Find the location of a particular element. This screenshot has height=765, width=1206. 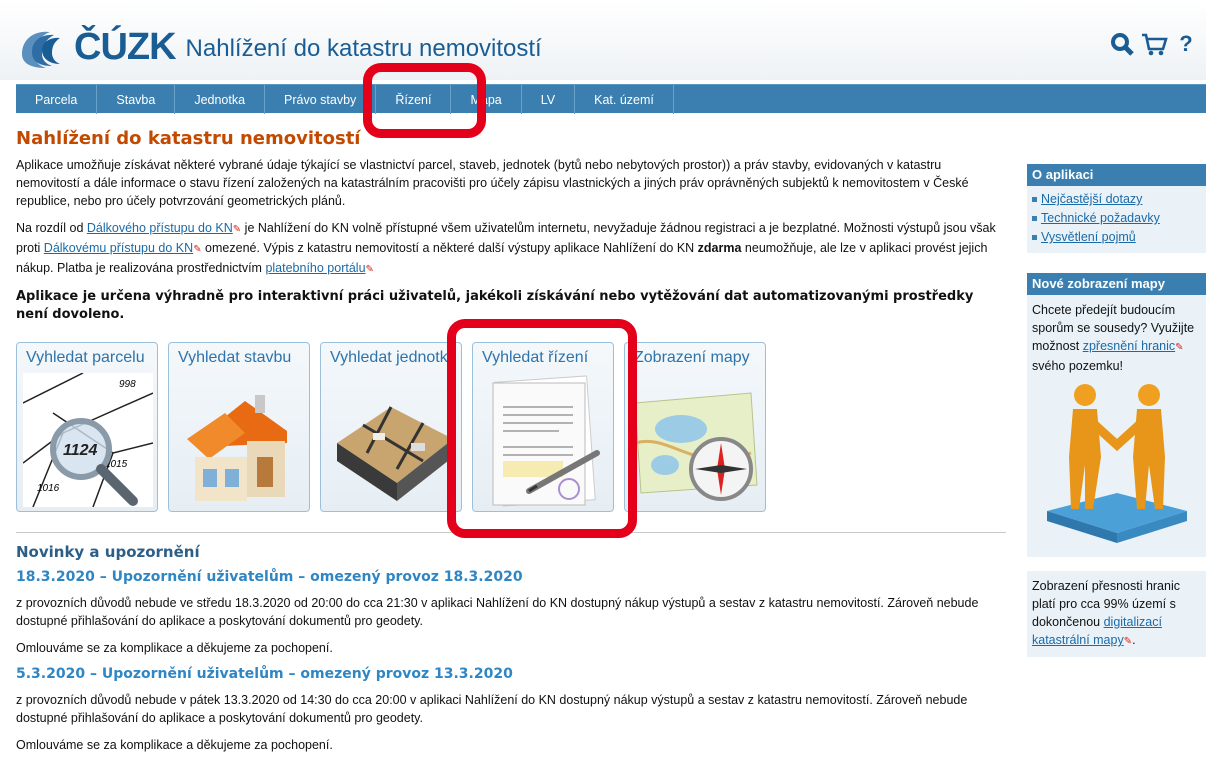

page-title: Nahlížení do katastru nemovitostí is located at coordinates (188, 138).